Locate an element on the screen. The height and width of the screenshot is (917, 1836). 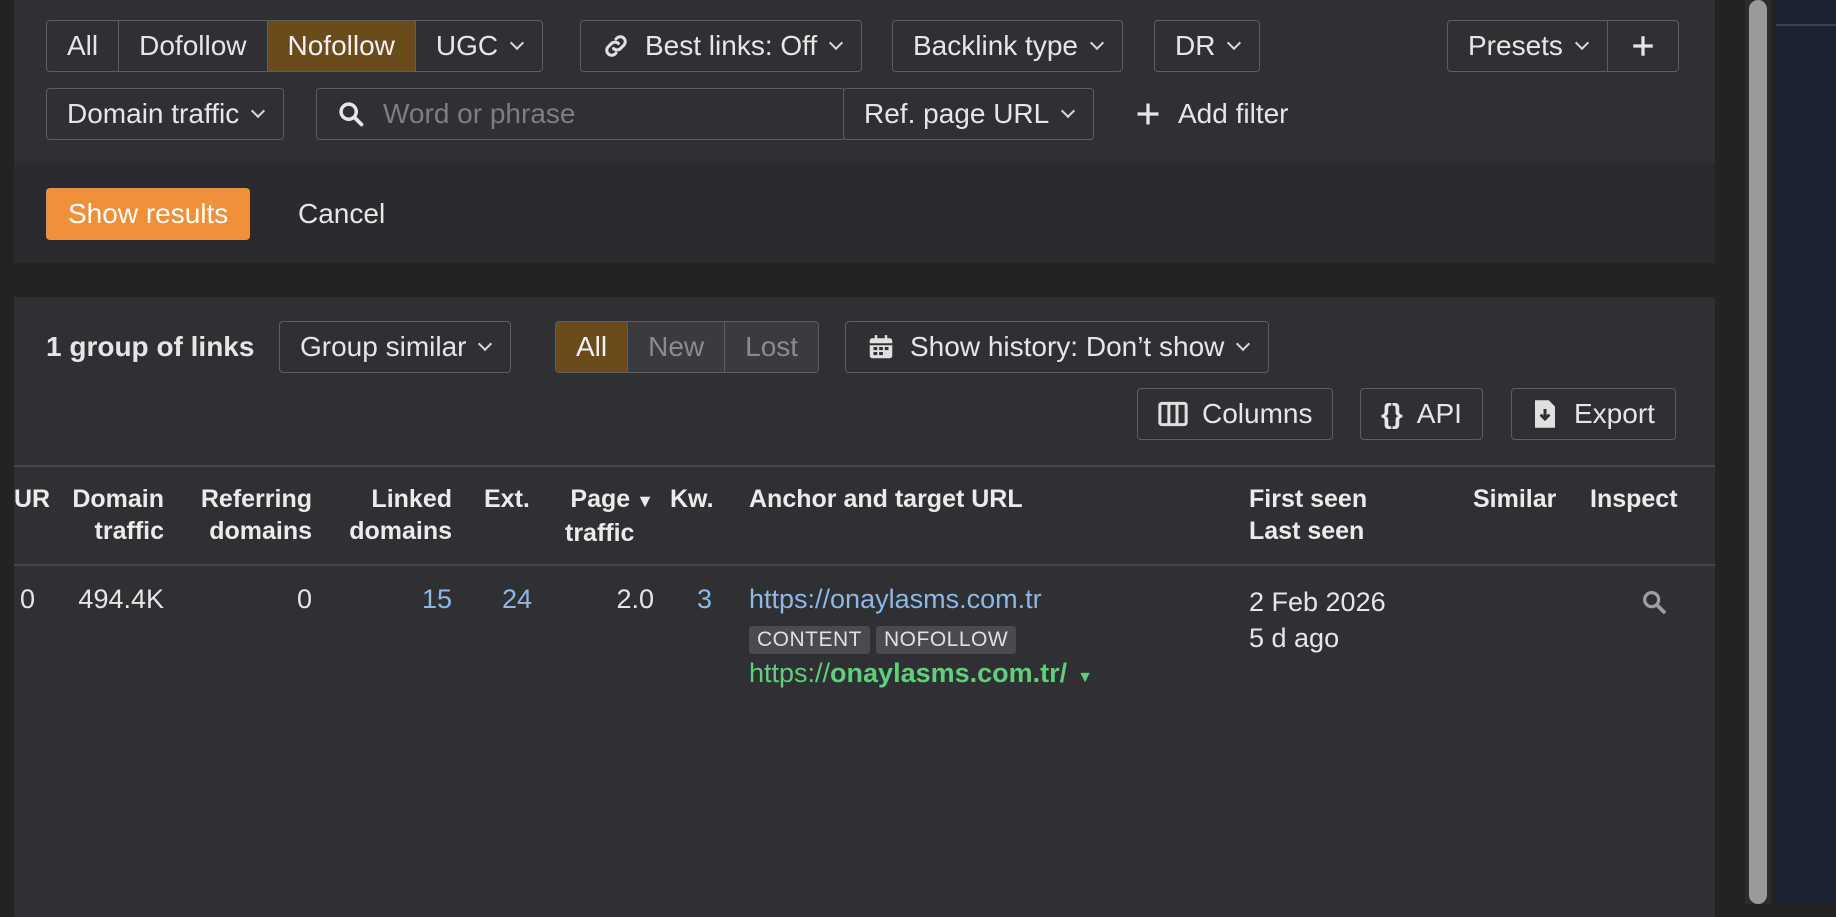
presets-dropdown: Presets is located at coordinates (1528, 46).